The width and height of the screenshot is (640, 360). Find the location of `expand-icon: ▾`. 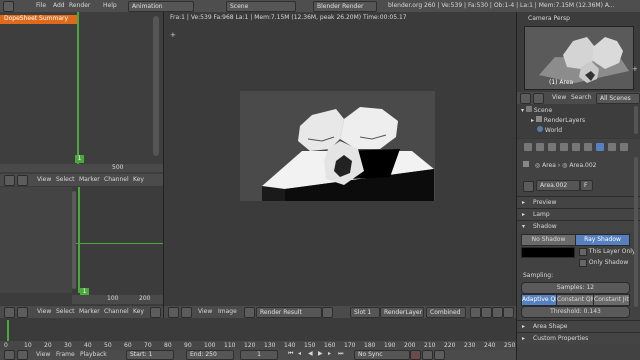

expand-icon: ▾ is located at coordinates (522, 110).